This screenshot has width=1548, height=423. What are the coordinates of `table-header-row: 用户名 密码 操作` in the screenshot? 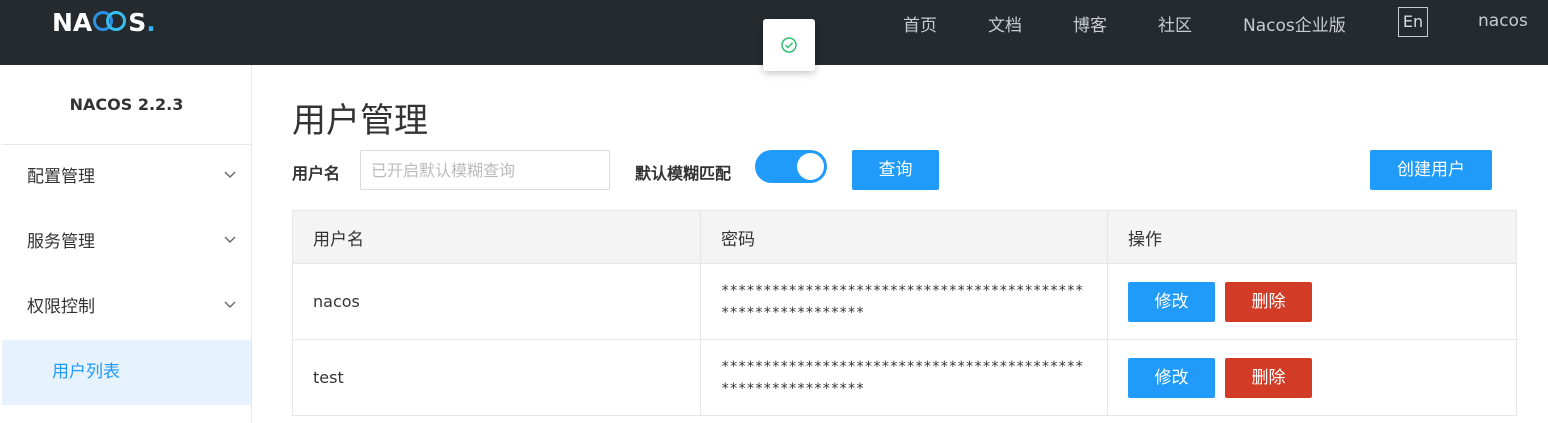 It's located at (904, 237).